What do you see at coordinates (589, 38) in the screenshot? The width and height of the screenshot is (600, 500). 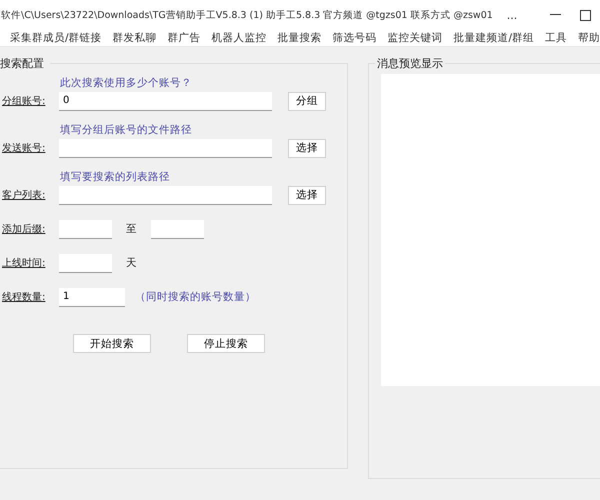 I see `menu-item: 帮助` at bounding box center [589, 38].